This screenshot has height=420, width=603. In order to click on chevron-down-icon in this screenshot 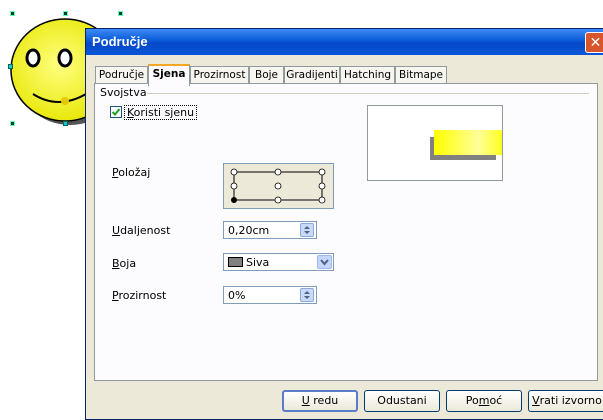, I will do `click(324, 262)`.